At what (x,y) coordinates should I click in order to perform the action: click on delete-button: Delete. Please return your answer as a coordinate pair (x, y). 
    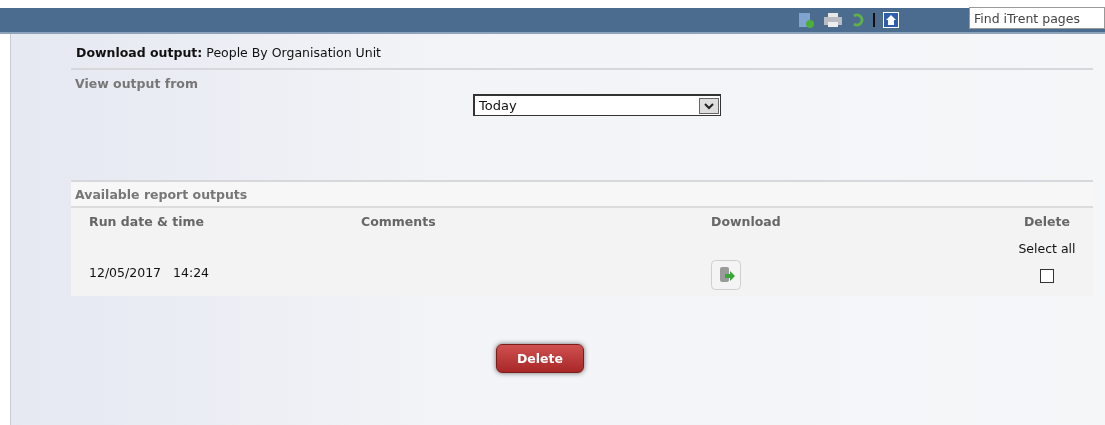
    Looking at the image, I should click on (540, 358).